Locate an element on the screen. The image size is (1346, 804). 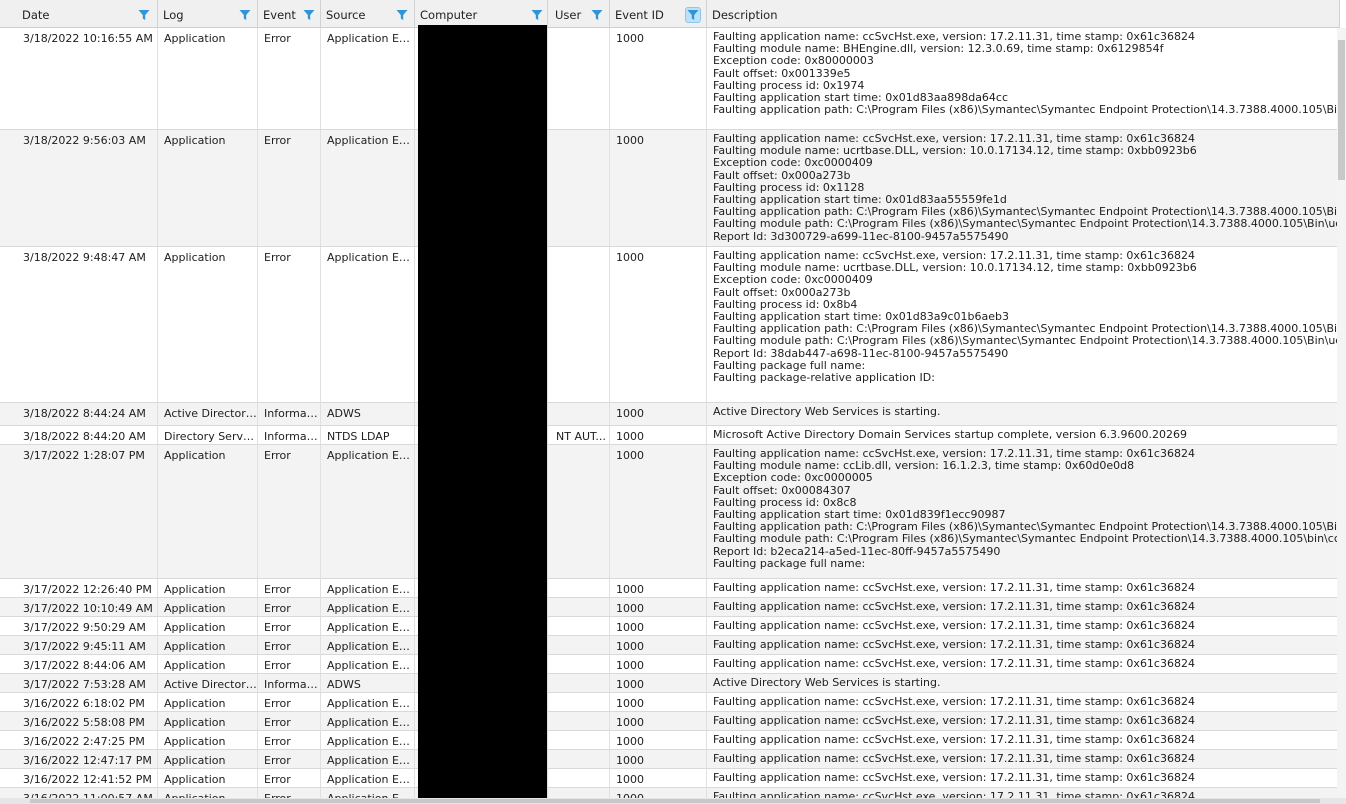
column-header-eventid: Event ID is located at coordinates (658, 14).